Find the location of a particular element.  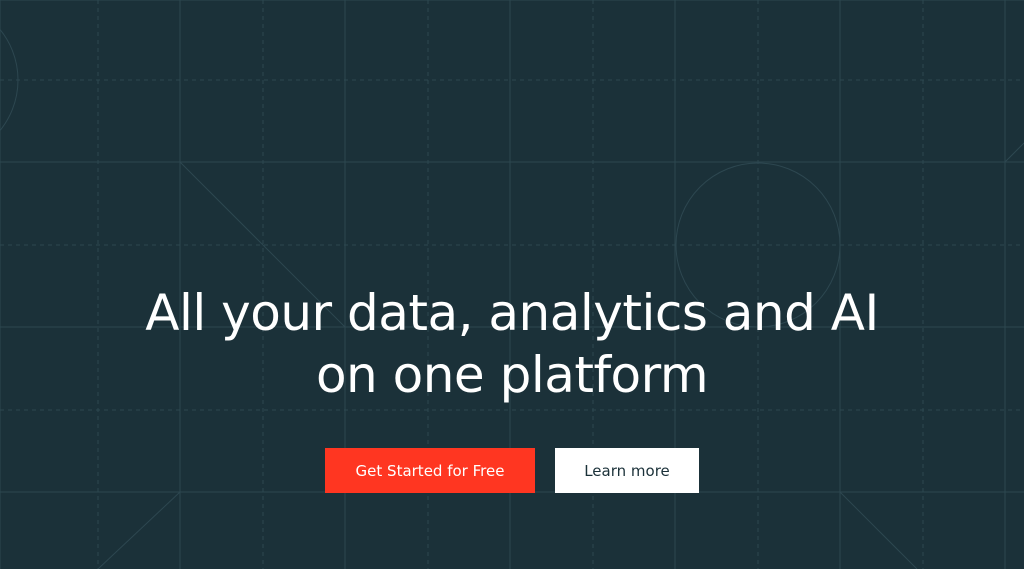

headline-line-1: All your data, analytics and AI is located at coordinates (512, 313).